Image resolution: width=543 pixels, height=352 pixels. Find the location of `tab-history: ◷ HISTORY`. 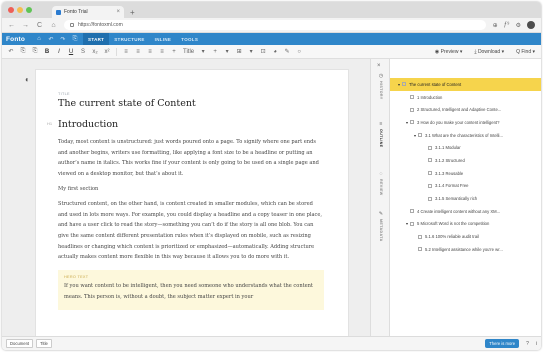

tab-history: ◷ HISTORY is located at coordinates (381, 86).